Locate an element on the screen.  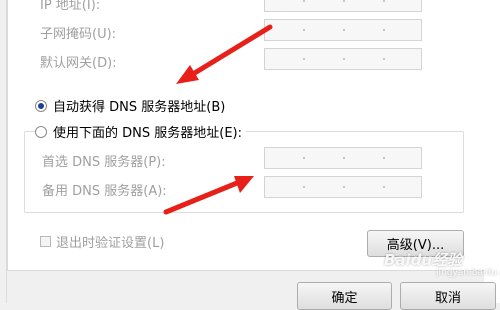
arrow-icon-upper is located at coordinates (224, 54).